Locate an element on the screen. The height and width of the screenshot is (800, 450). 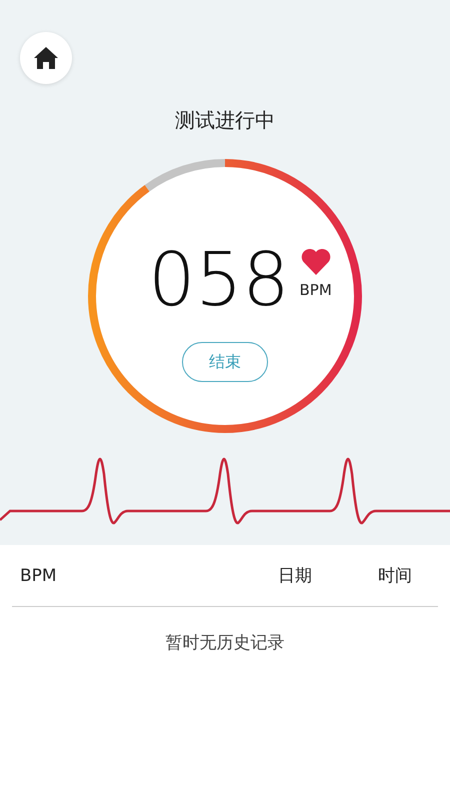
home-button is located at coordinates (46, 58).